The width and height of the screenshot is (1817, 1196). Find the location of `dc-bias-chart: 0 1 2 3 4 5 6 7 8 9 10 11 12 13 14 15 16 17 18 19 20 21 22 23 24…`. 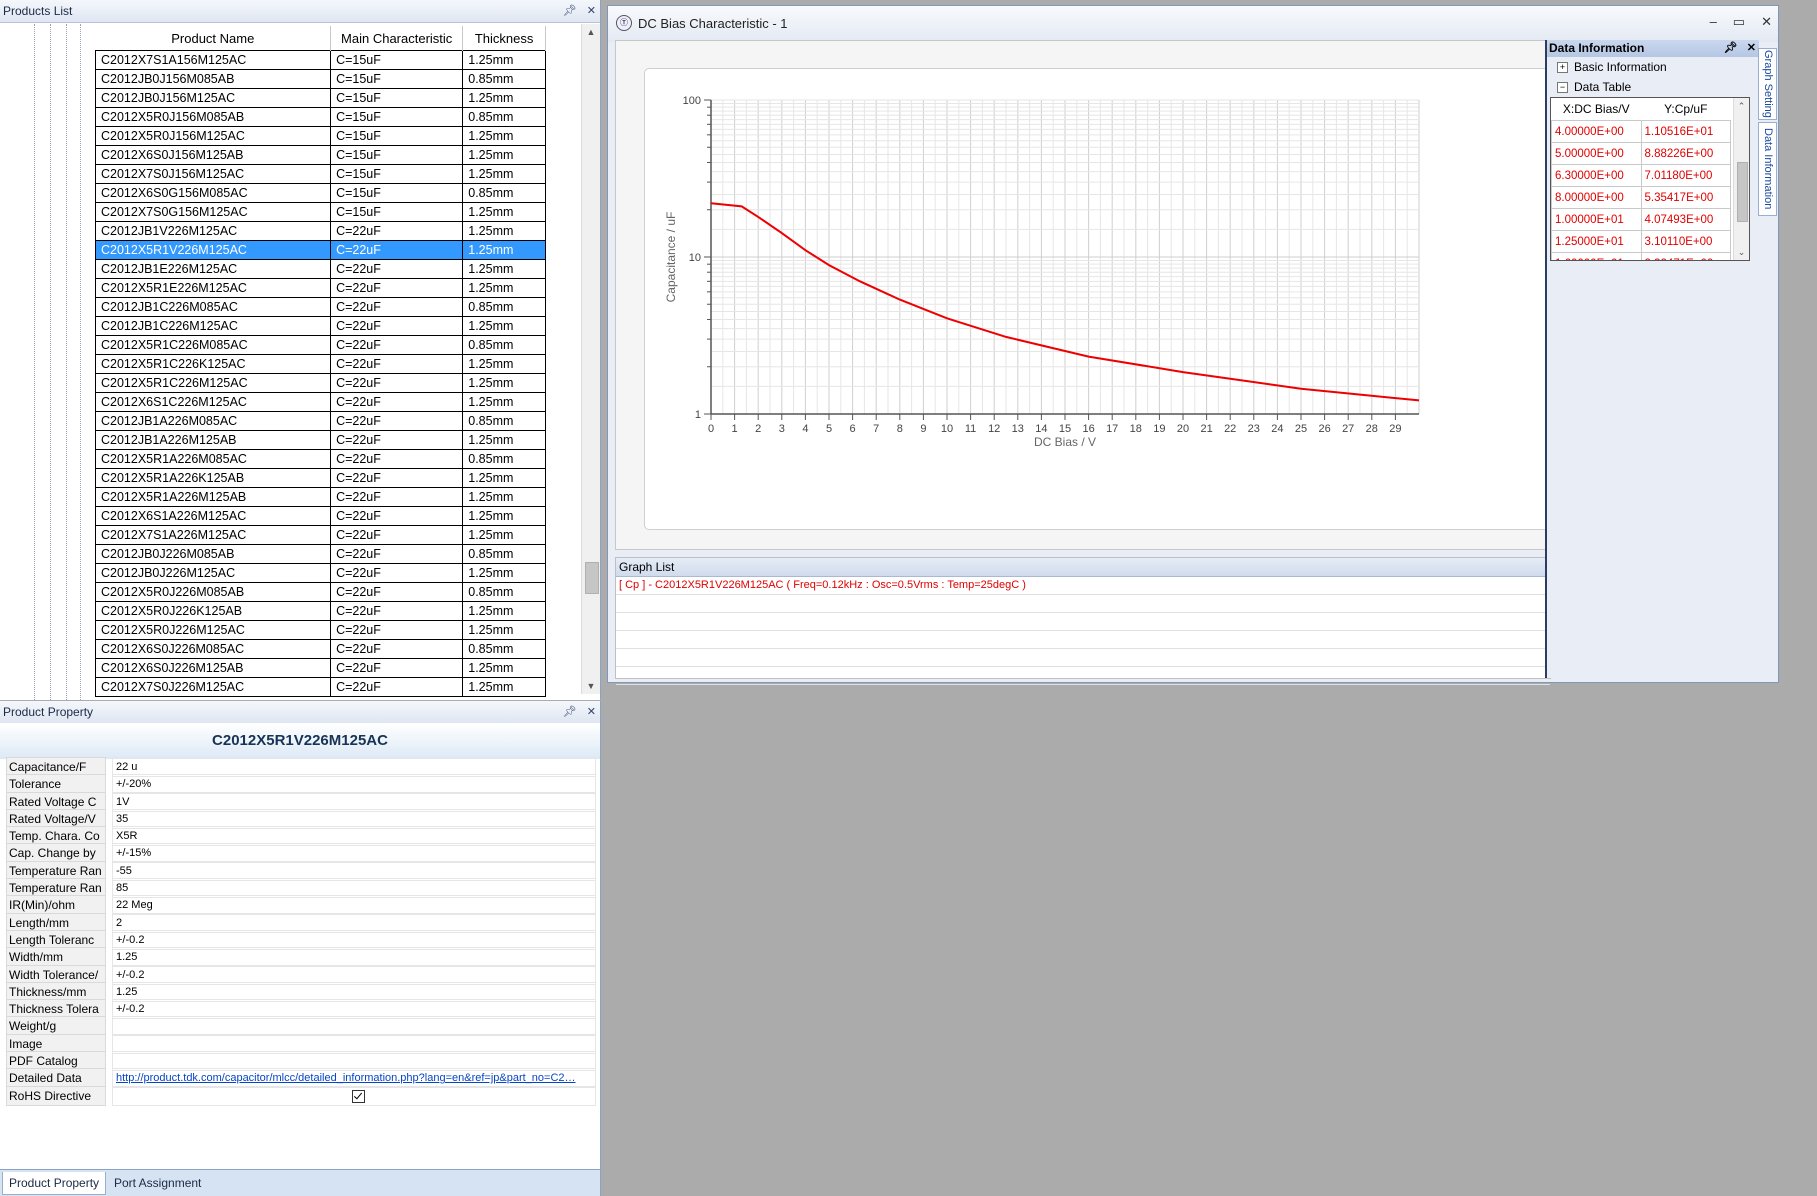

dc-bias-chart: 0 1 2 3 4 5 6 7 8 9 10 11 12 13 14 15 16 17 18 19 20 21 22 23 24… is located at coordinates (1042, 272).